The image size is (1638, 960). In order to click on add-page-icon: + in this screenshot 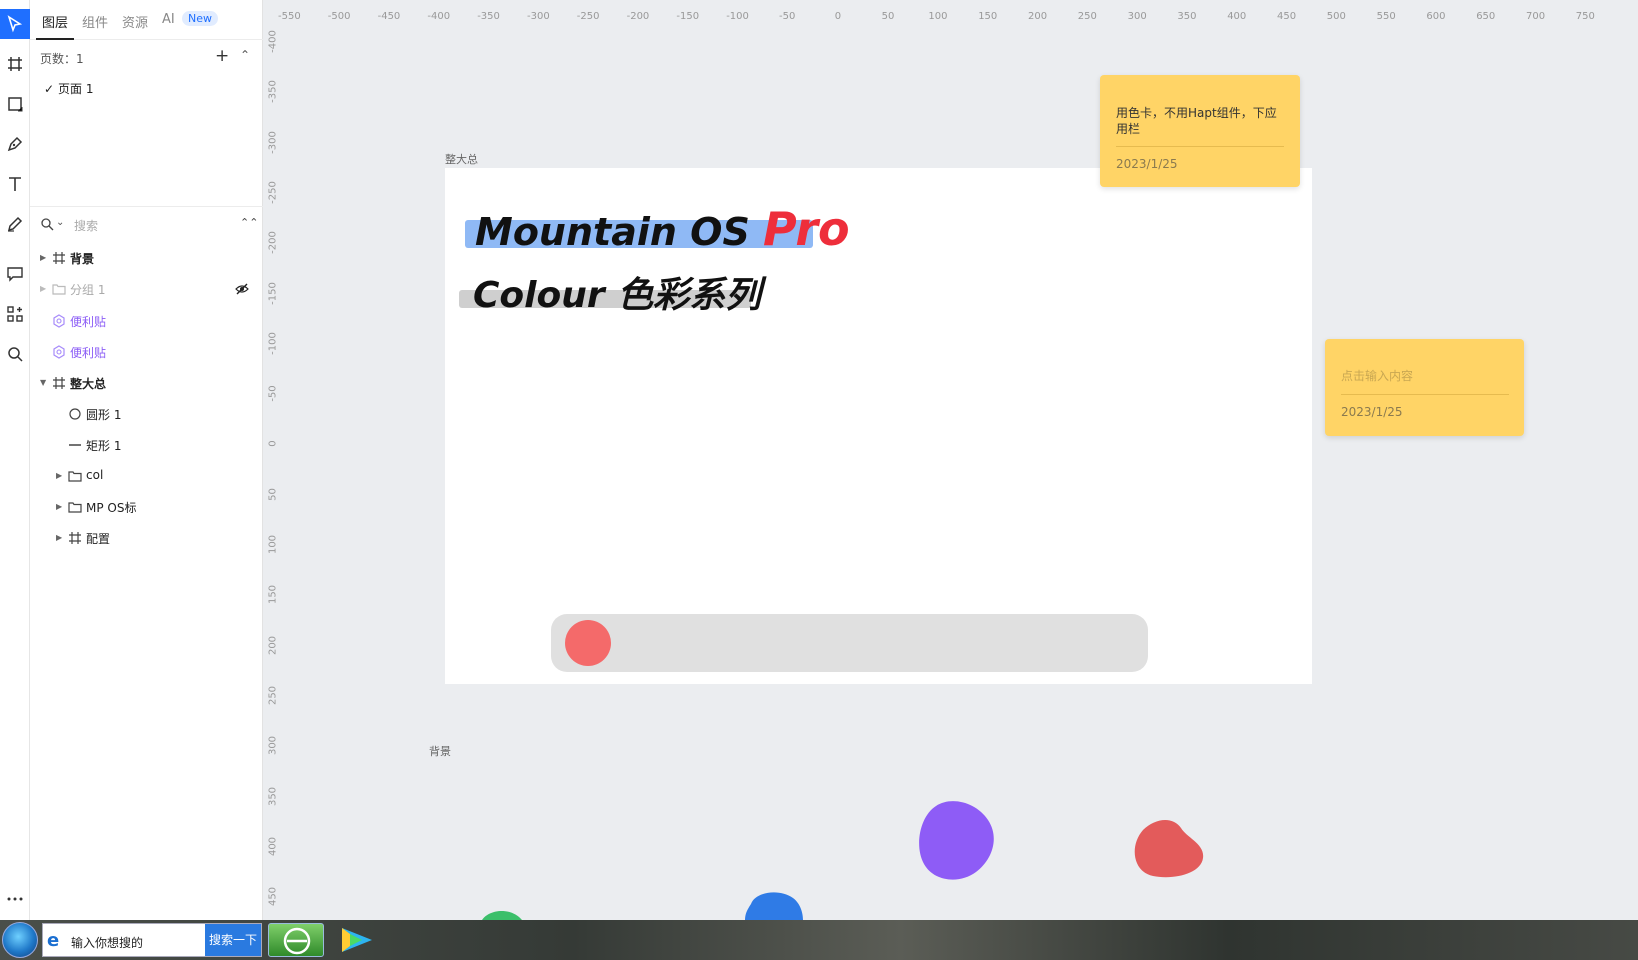, I will do `click(222, 56)`.